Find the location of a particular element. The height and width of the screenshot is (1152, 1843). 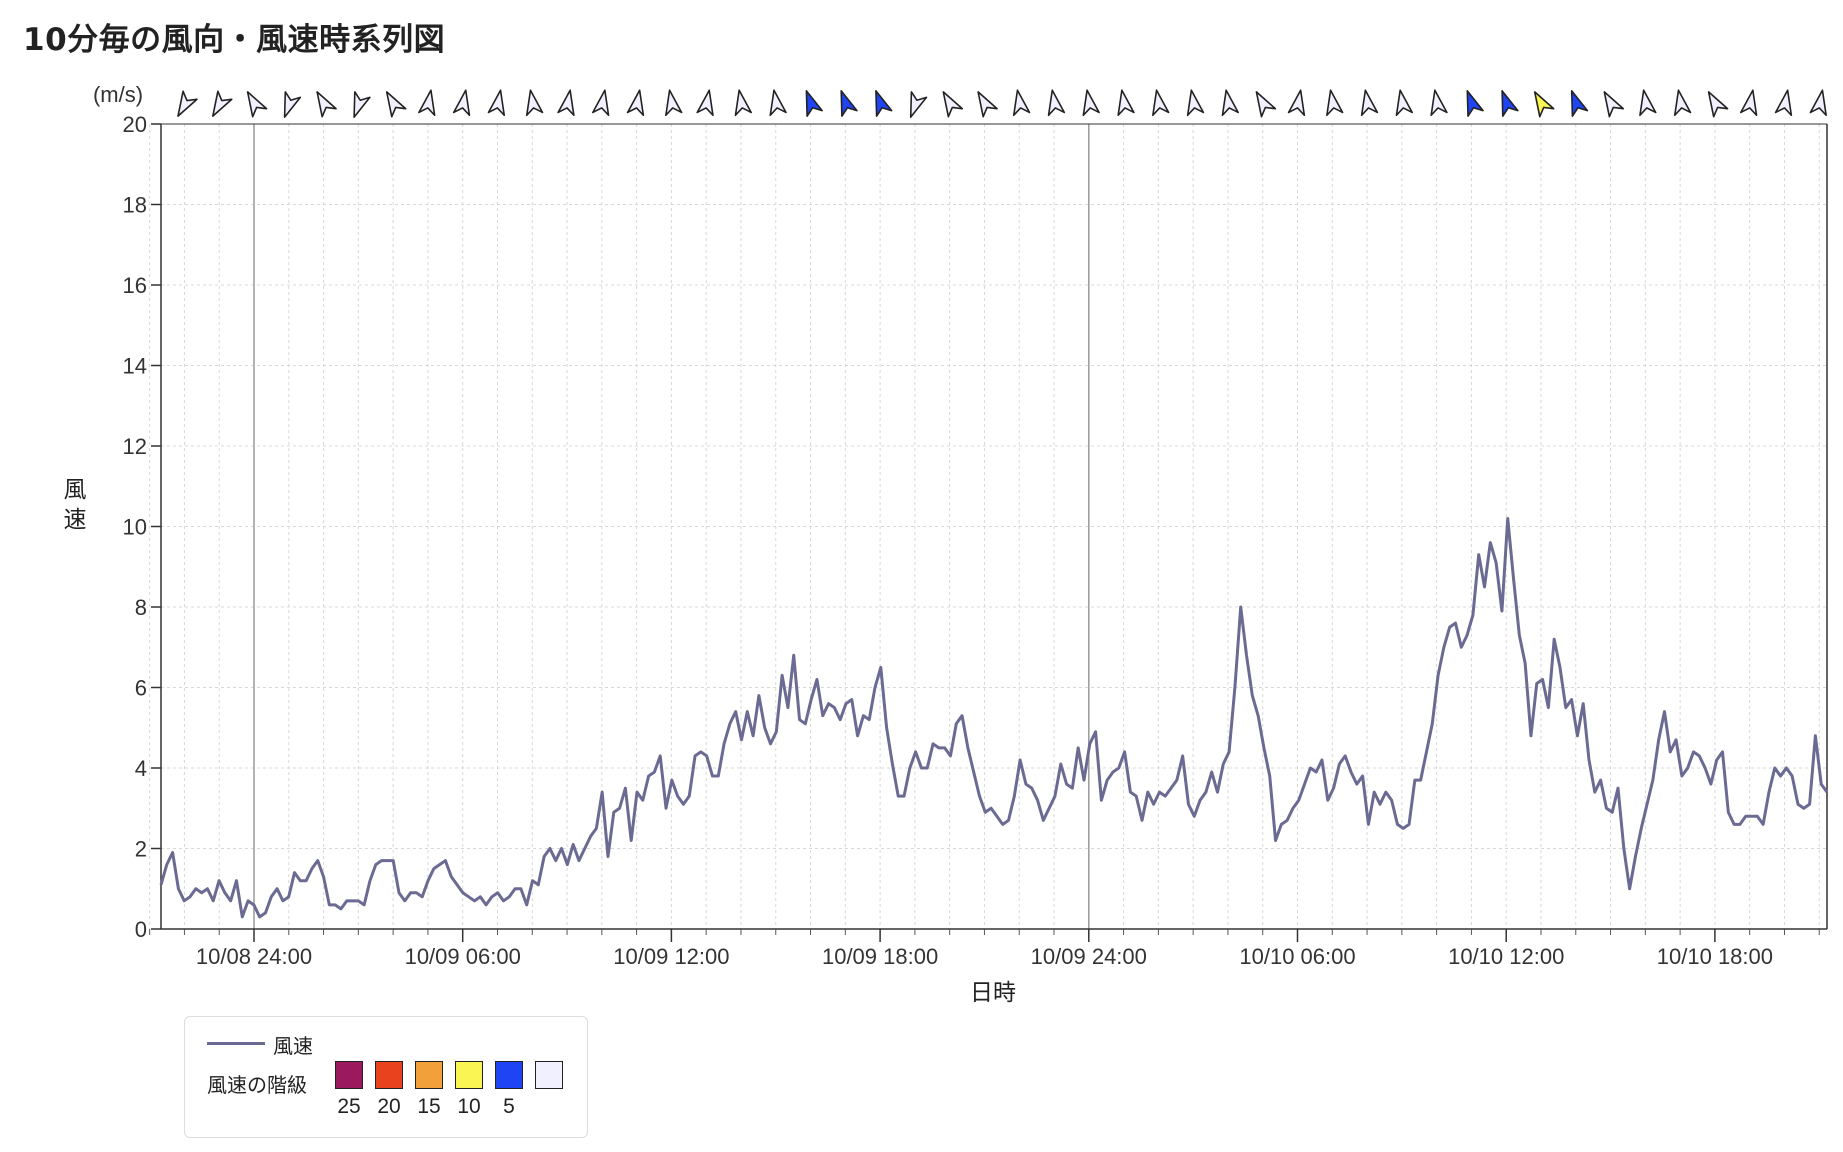

x-tick-label: 10/10 06:00 is located at coordinates (1297, 956).